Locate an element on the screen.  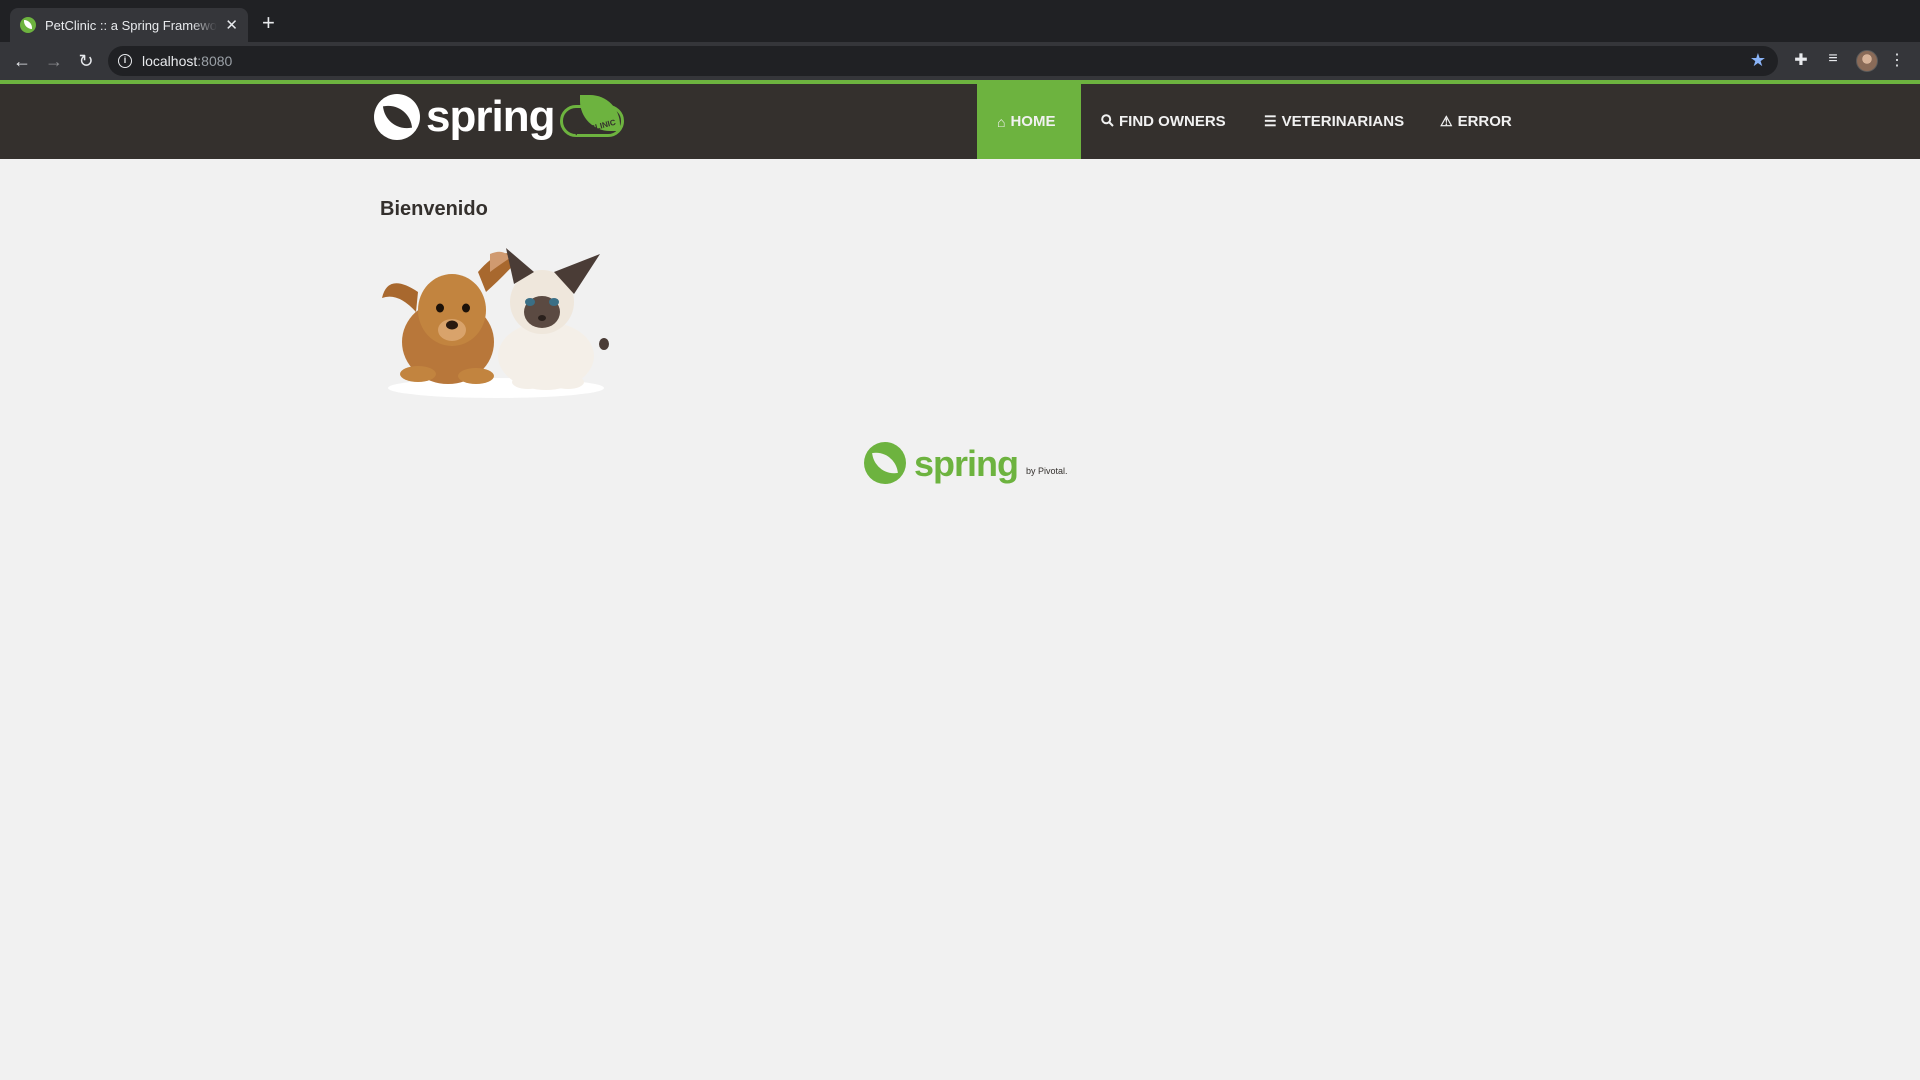
nav-error-label: ERROR is located at coordinates (1484, 121).